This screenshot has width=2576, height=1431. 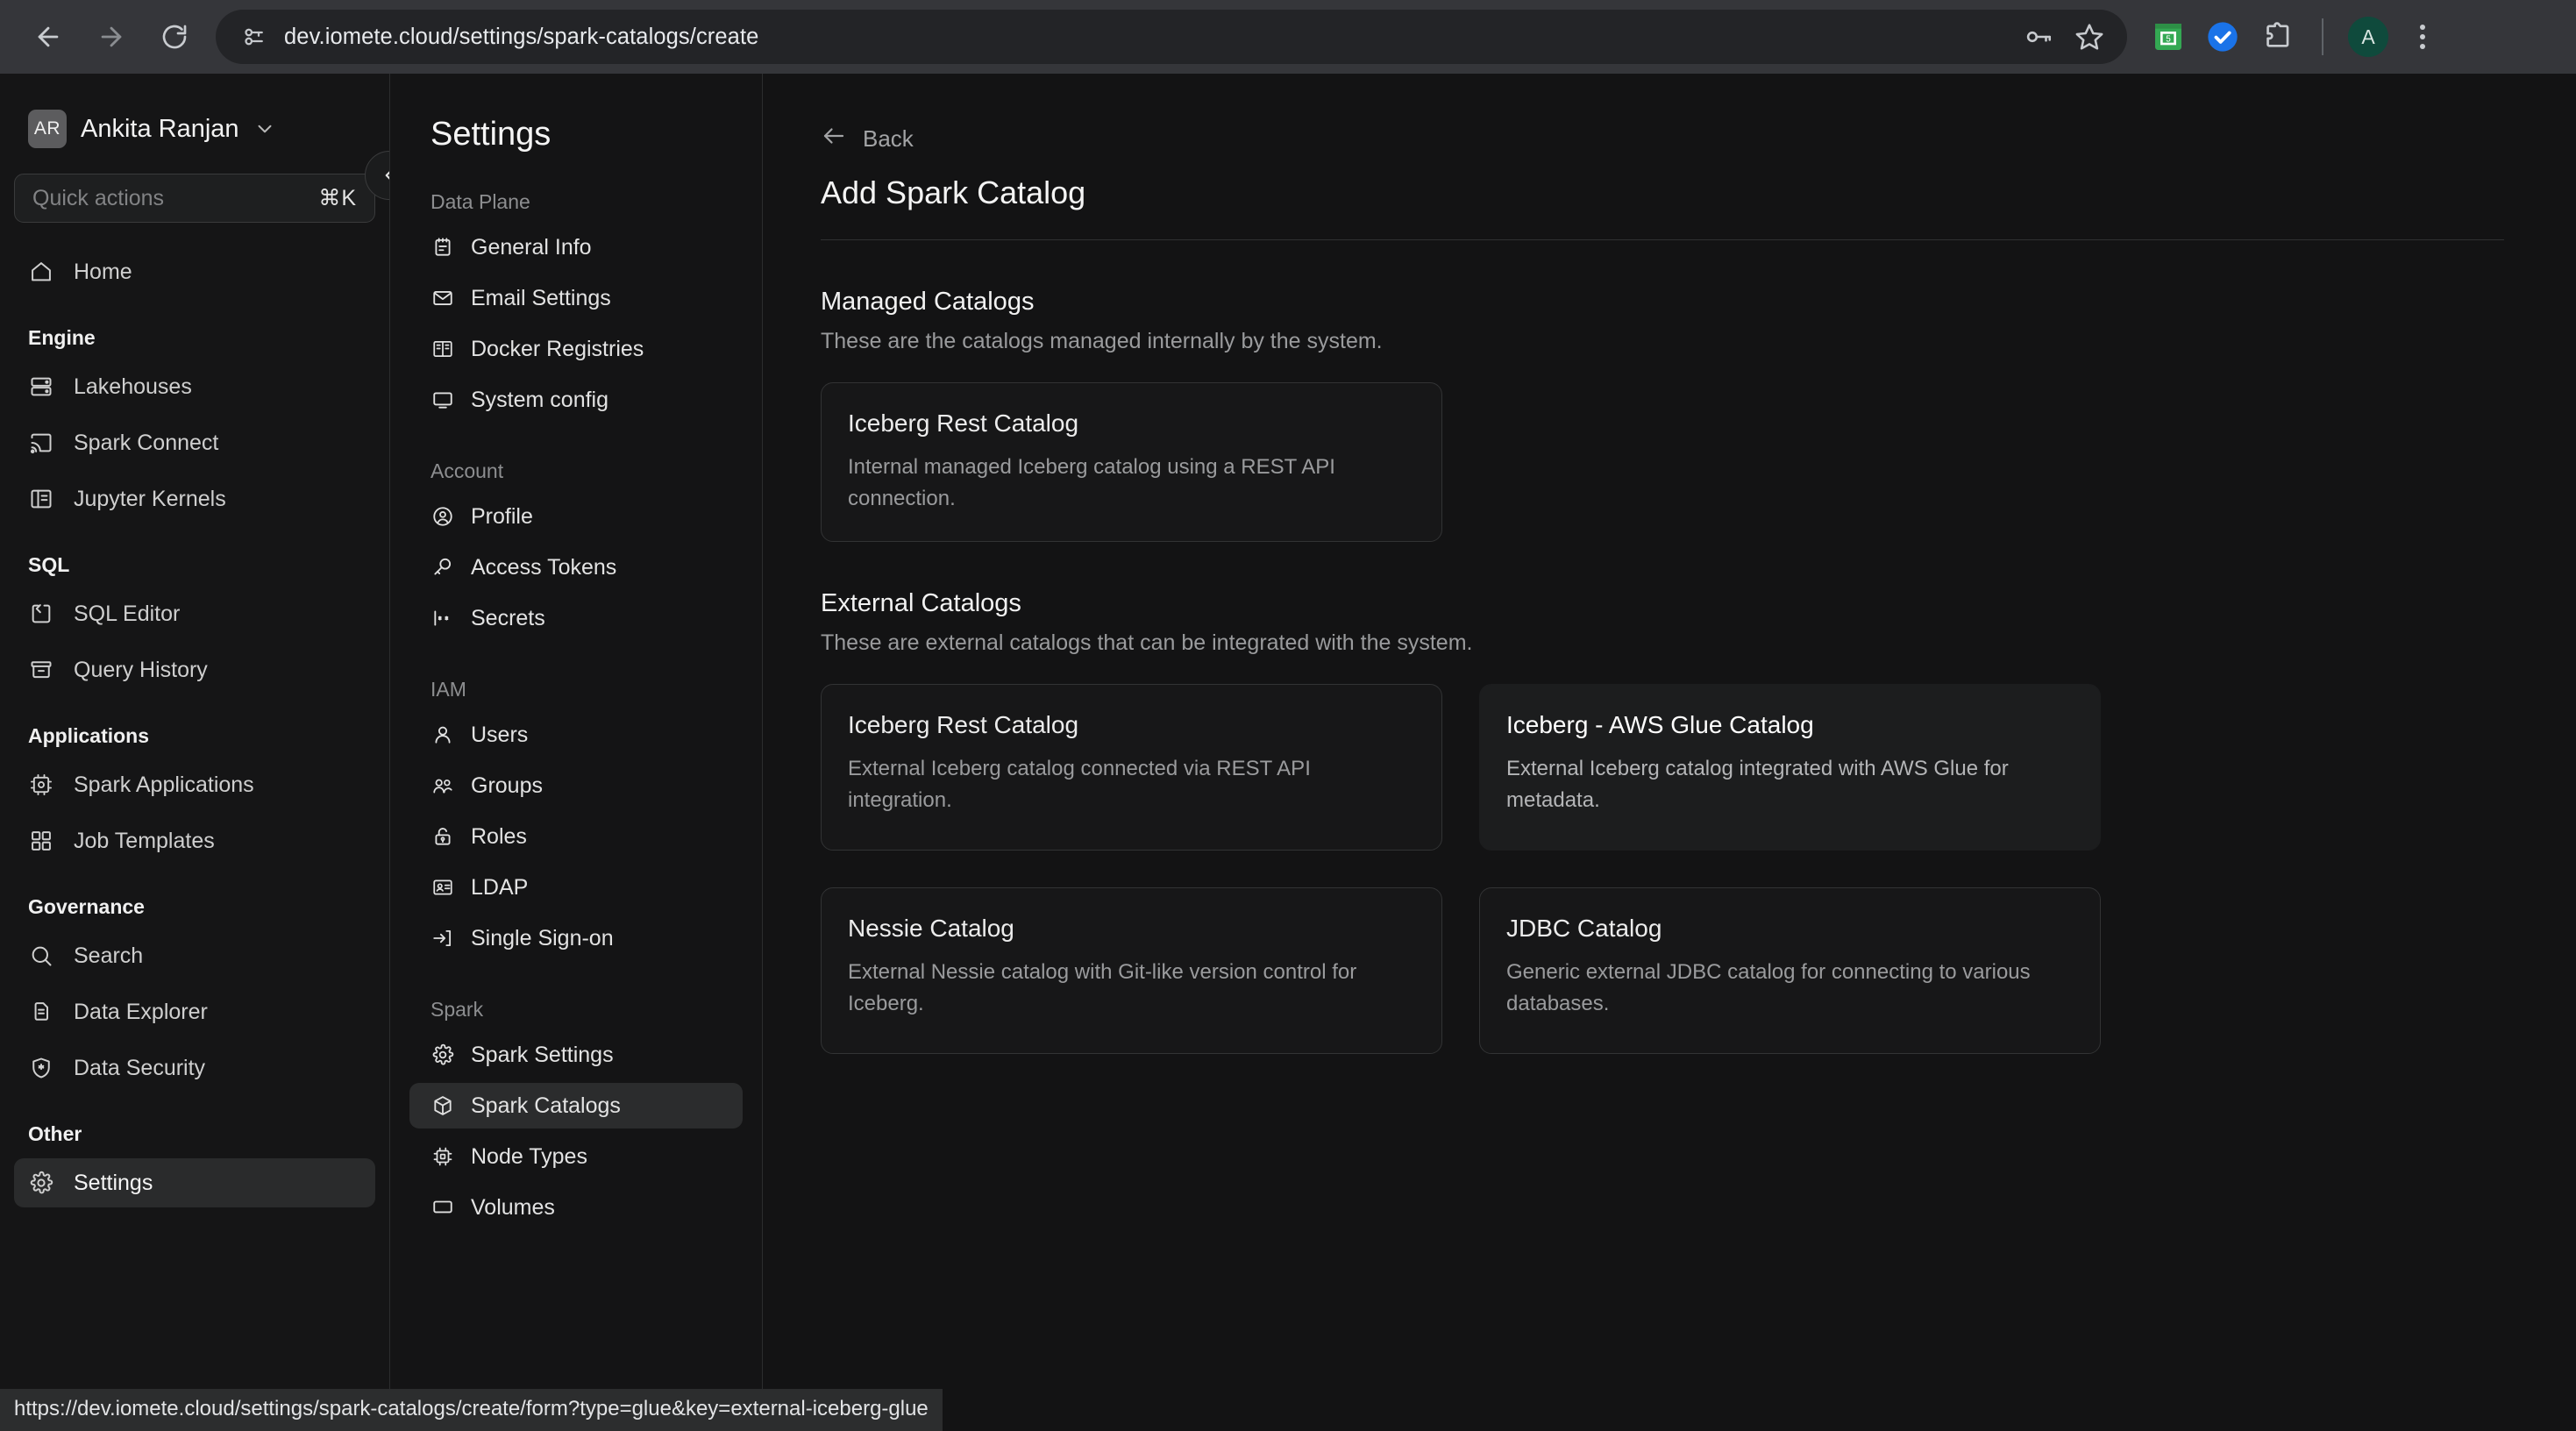 What do you see at coordinates (508, 617) in the screenshot?
I see `settings-item-label: Secrets` at bounding box center [508, 617].